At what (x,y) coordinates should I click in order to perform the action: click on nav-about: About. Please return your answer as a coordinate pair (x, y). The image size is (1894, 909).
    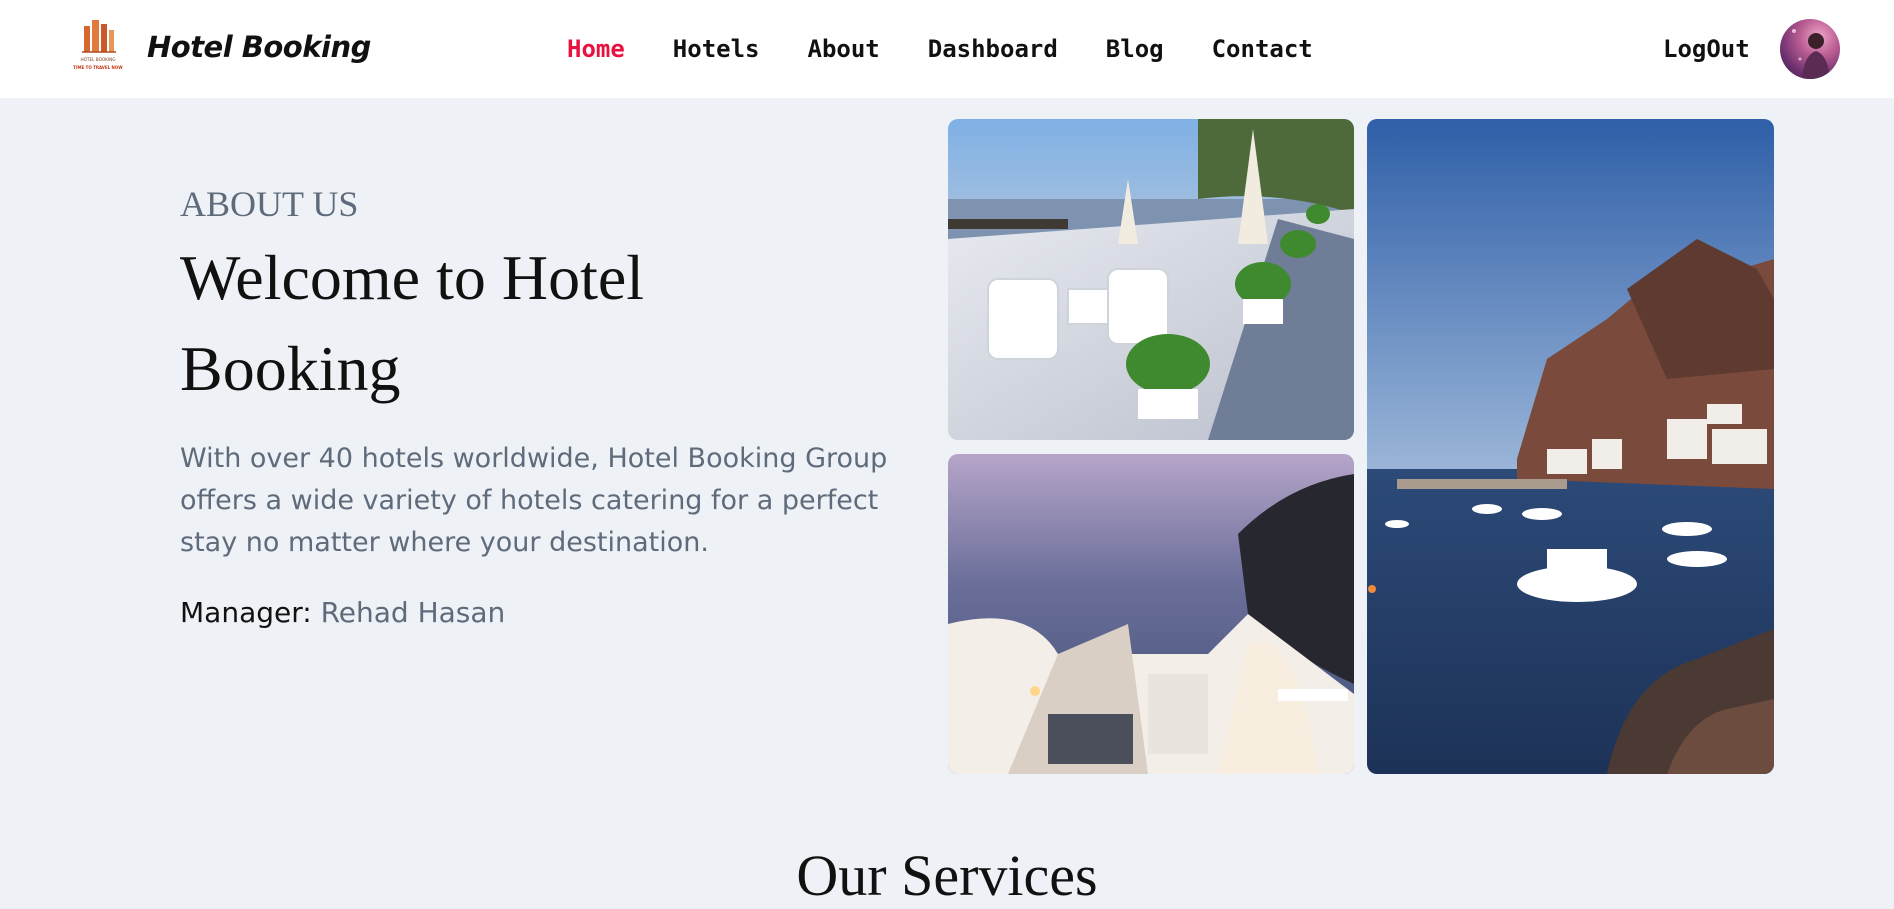
    Looking at the image, I should click on (844, 49).